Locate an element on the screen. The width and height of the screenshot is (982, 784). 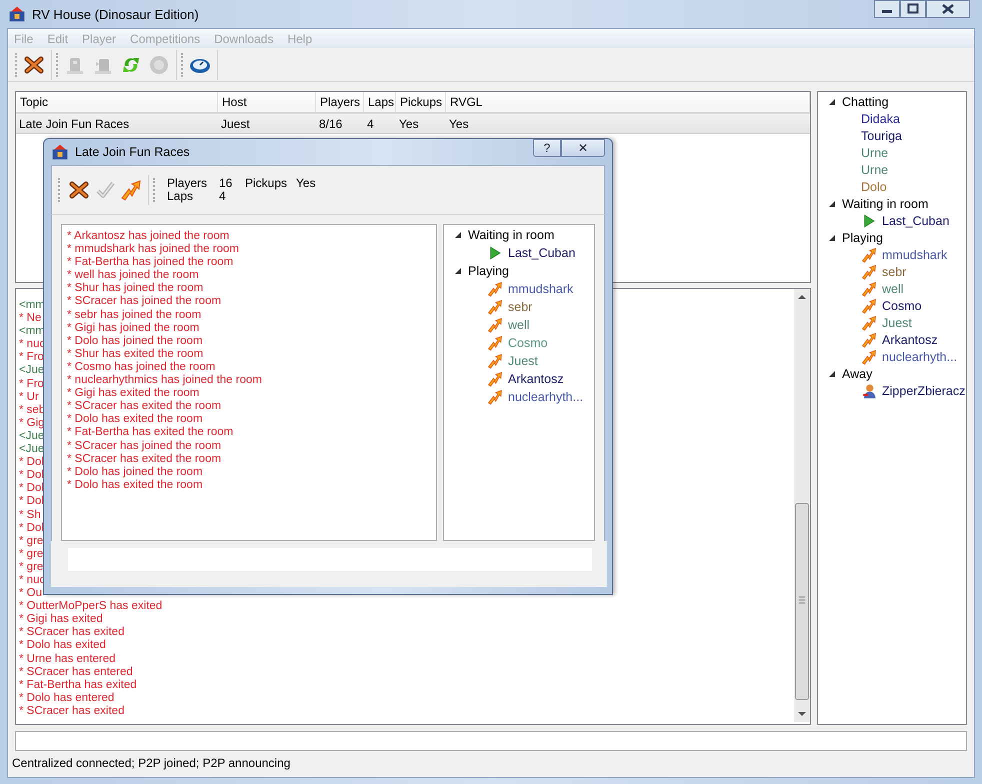
group-label: Chatting is located at coordinates (865, 101).